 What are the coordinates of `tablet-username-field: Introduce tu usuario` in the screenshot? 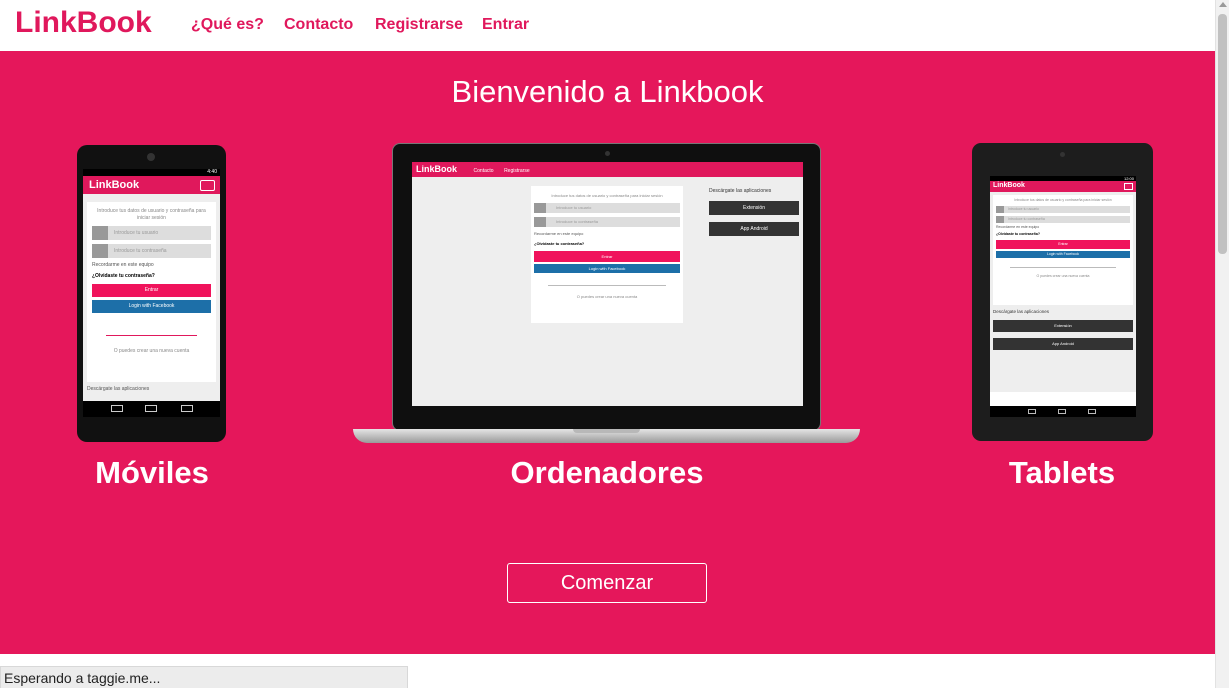 It's located at (1063, 209).